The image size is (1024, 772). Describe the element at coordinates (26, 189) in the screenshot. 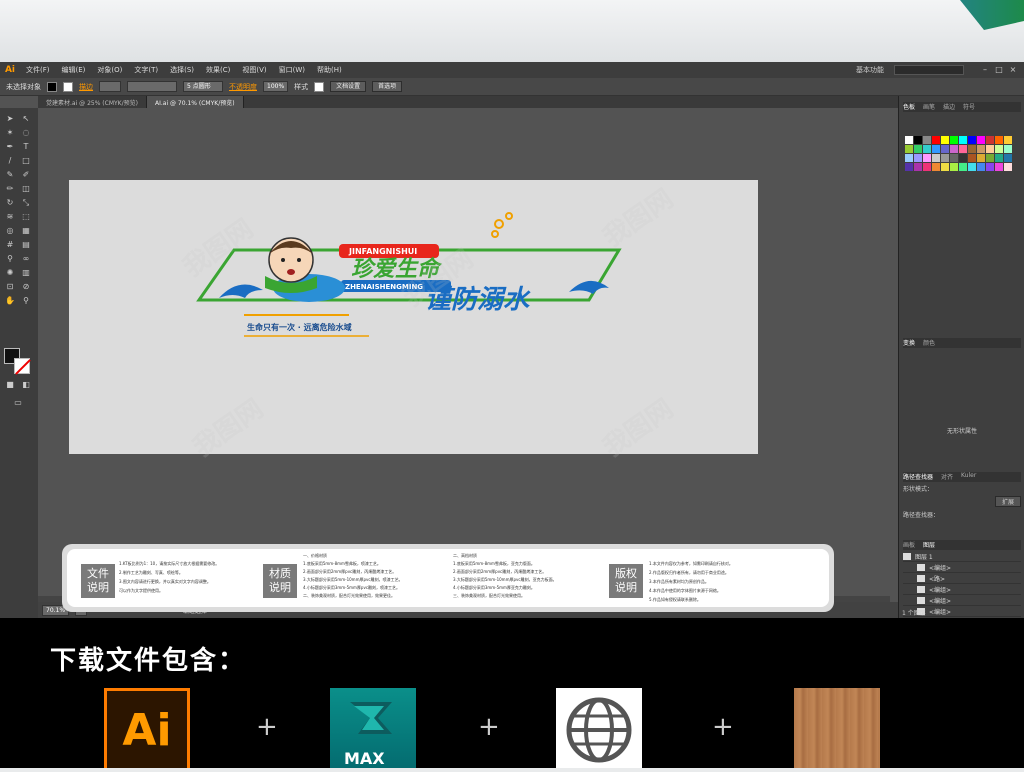

I see `eraser-tool-icon: ◫` at that location.